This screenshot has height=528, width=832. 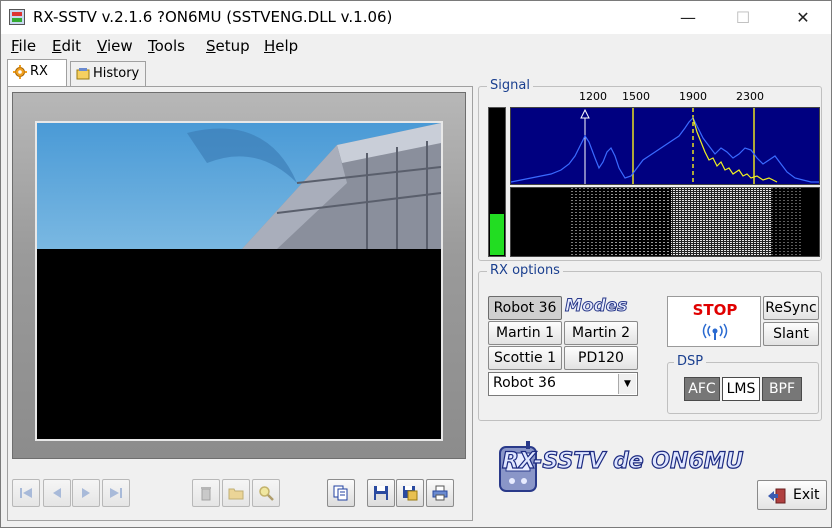 I want to click on chevron-down-icon: ▼, so click(x=627, y=384).